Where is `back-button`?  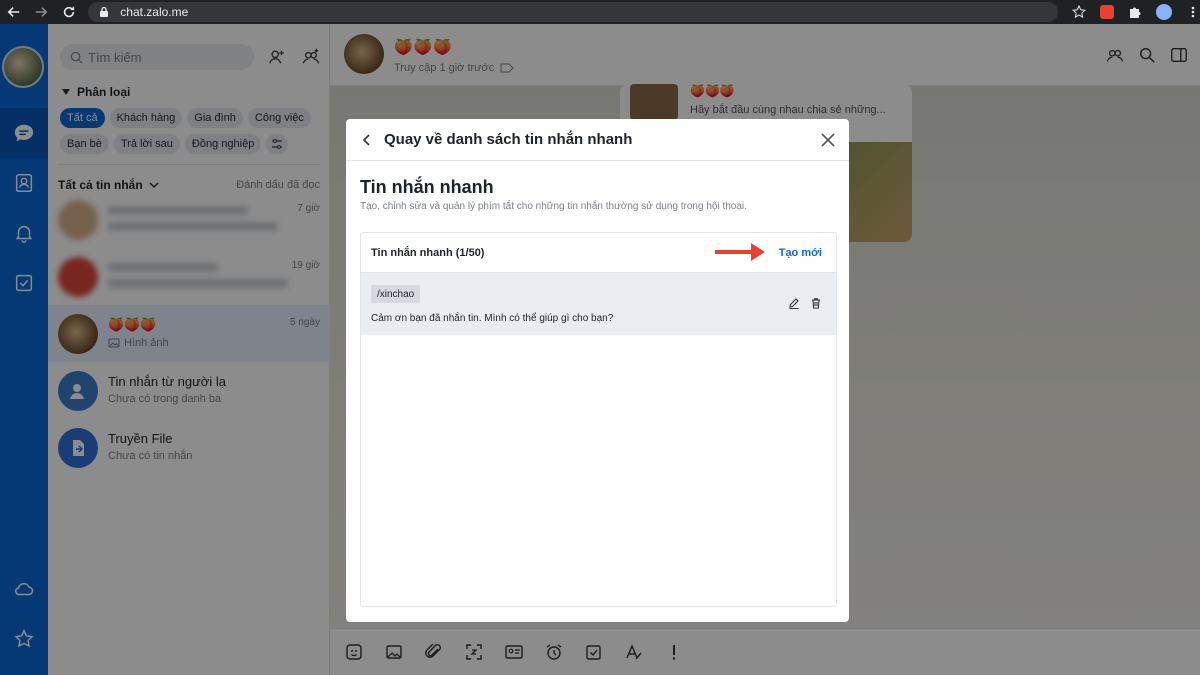 back-button is located at coordinates (367, 140).